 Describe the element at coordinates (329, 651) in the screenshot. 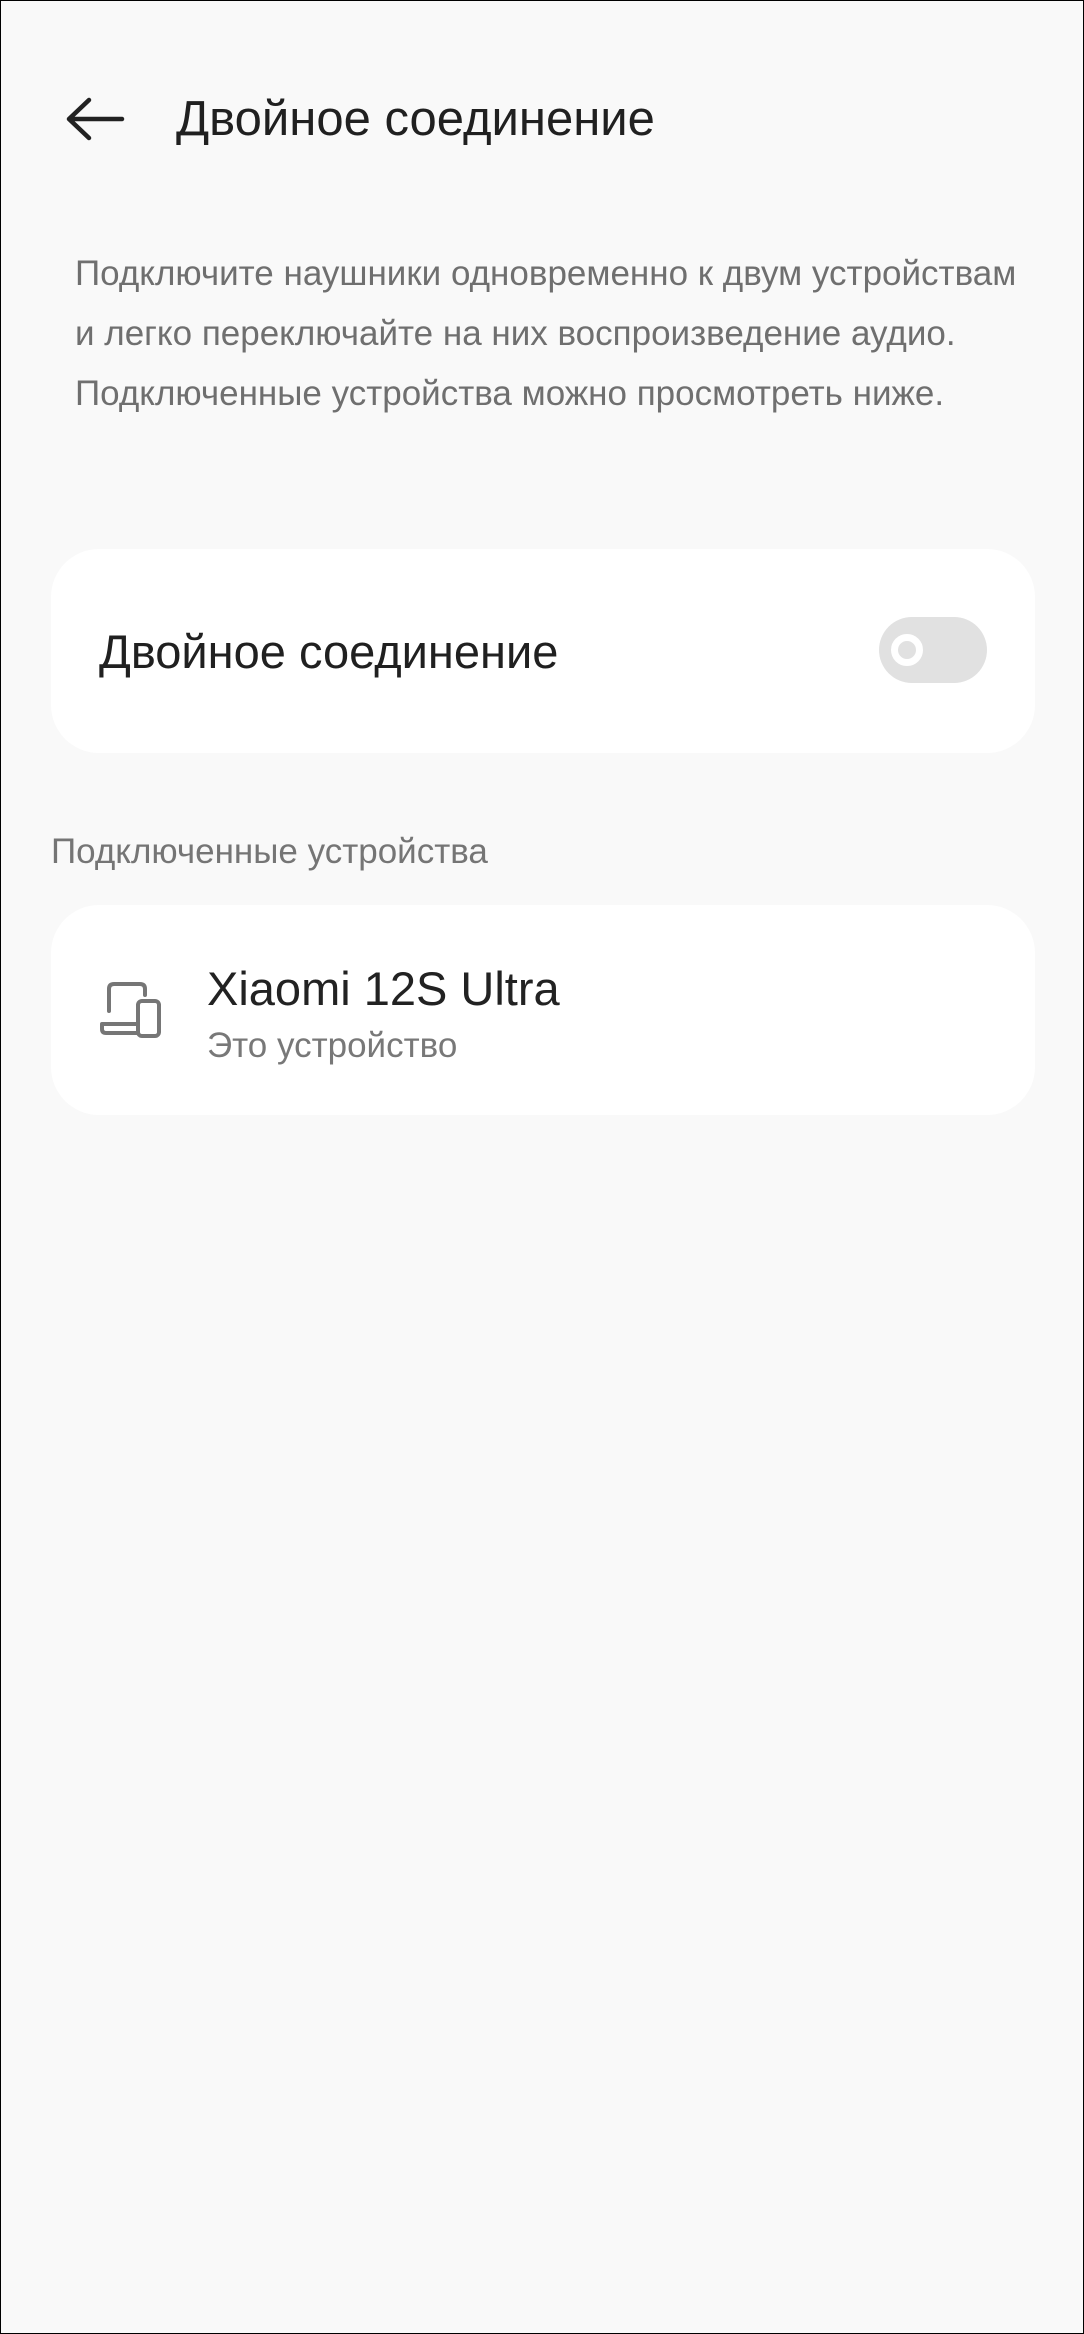

I see `dual-connection-label: Двойное соединение` at that location.